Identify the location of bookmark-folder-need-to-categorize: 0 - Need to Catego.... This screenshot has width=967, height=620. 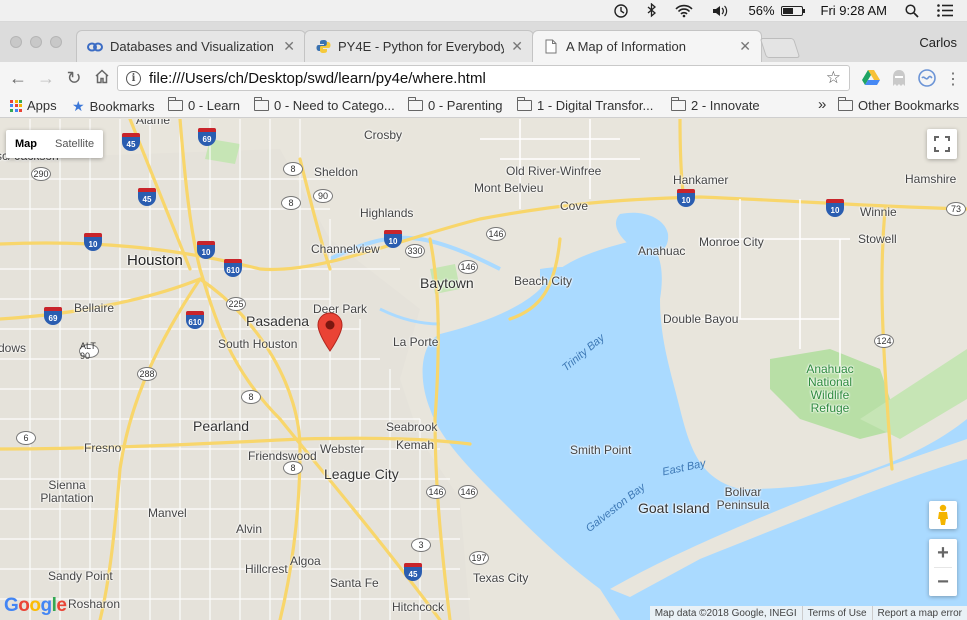
(324, 105).